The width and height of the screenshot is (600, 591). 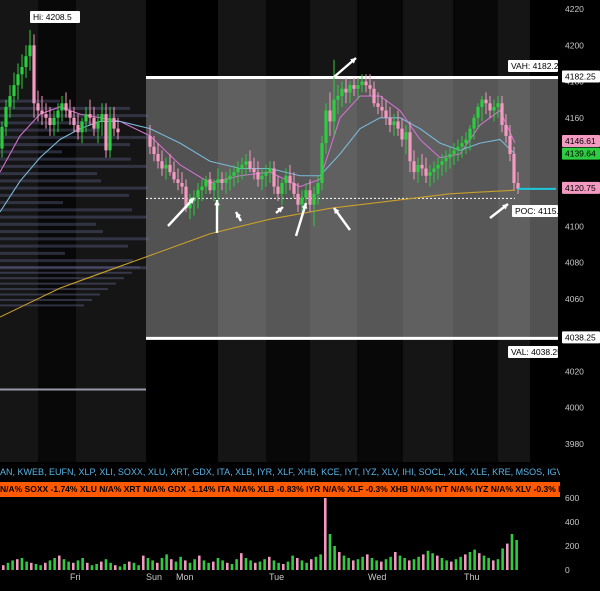 What do you see at coordinates (52, 17) in the screenshot?
I see `hi-label: Hi: 4208.5` at bounding box center [52, 17].